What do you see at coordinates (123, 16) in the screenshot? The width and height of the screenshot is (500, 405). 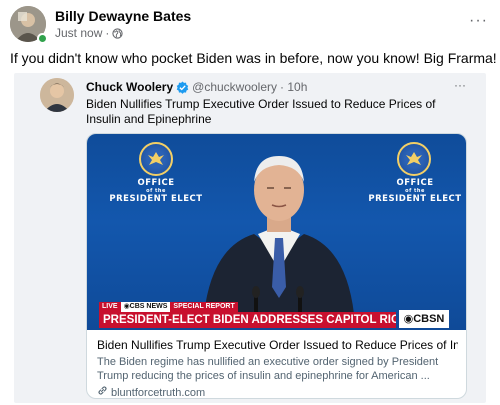 I see `author-name: Billy Dewayne Bates` at bounding box center [123, 16].